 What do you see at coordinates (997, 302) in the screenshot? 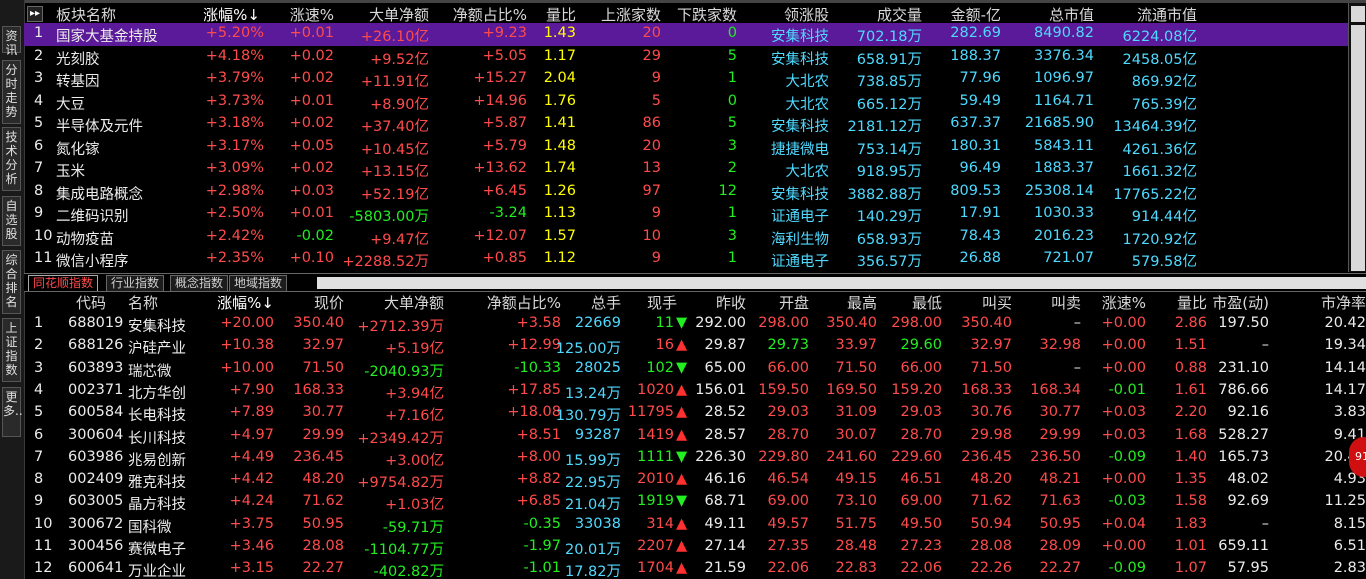
I see `stock-header-12: 叫买` at bounding box center [997, 302].